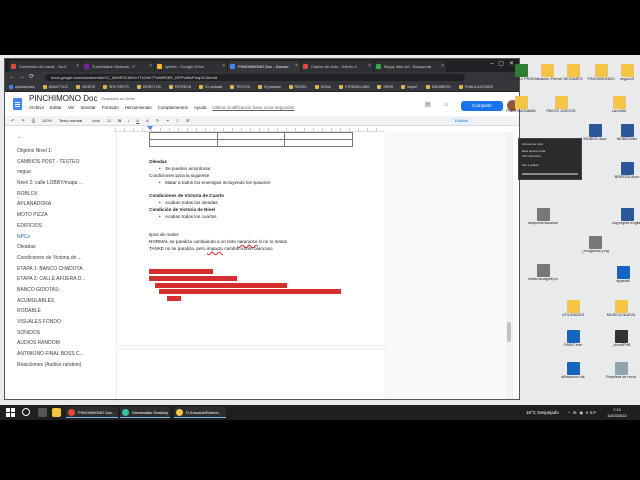 The image size is (640, 480). Describe the element at coordinates (167, 120) in the screenshot. I see `link-icon: ⚭` at that location.